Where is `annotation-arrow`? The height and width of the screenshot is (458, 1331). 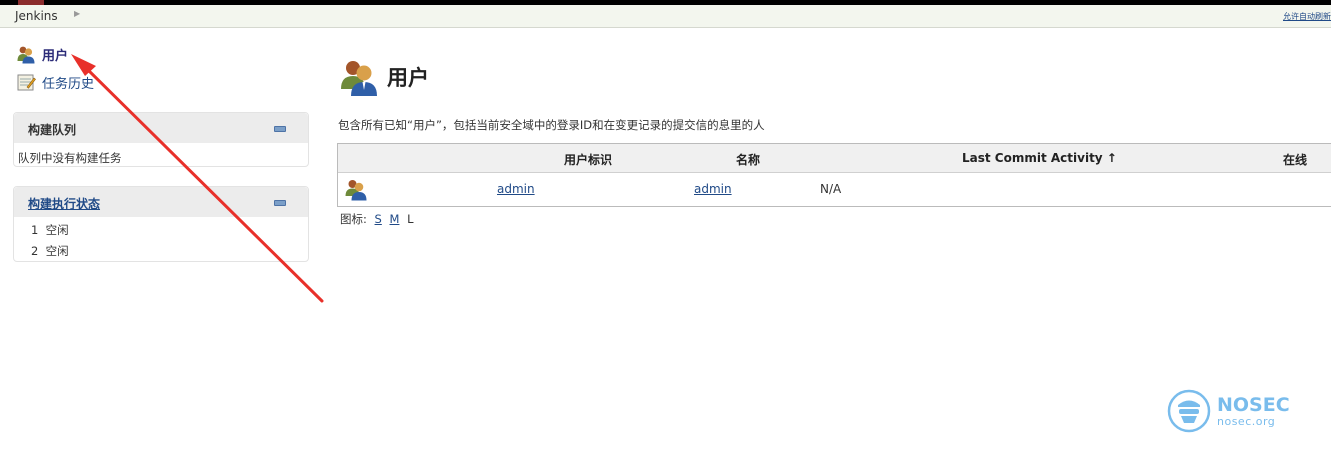 annotation-arrow is located at coordinates (197, 178).